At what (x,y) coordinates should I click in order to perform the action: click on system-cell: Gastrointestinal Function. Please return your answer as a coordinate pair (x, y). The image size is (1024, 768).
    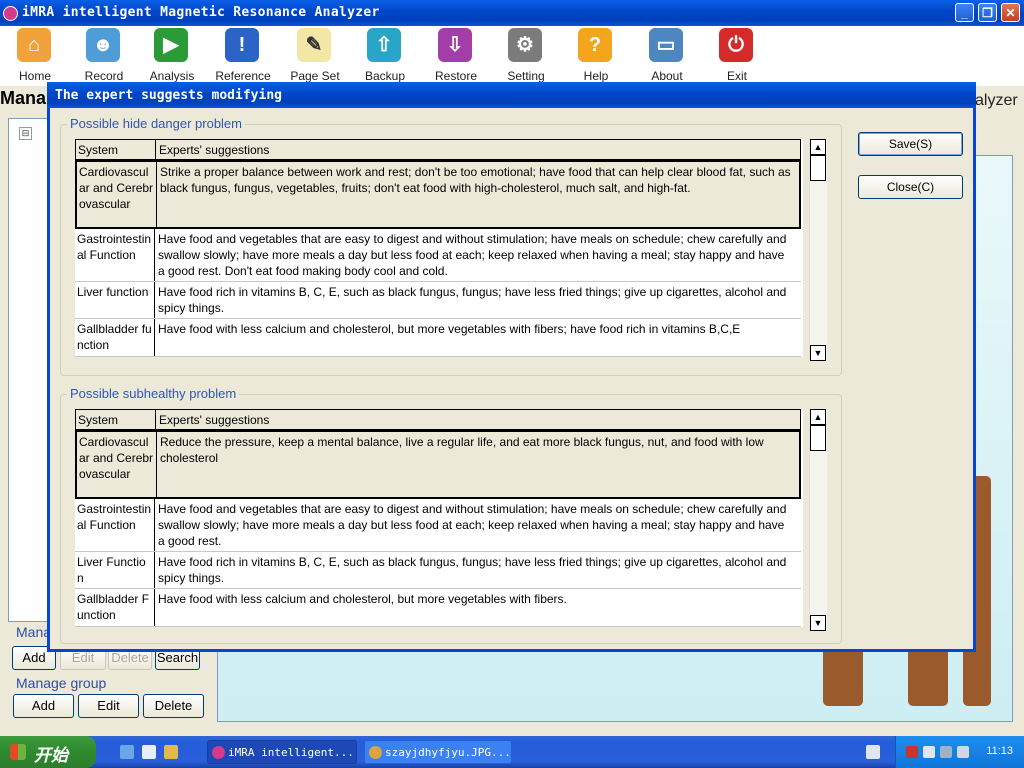
    Looking at the image, I should click on (115, 255).